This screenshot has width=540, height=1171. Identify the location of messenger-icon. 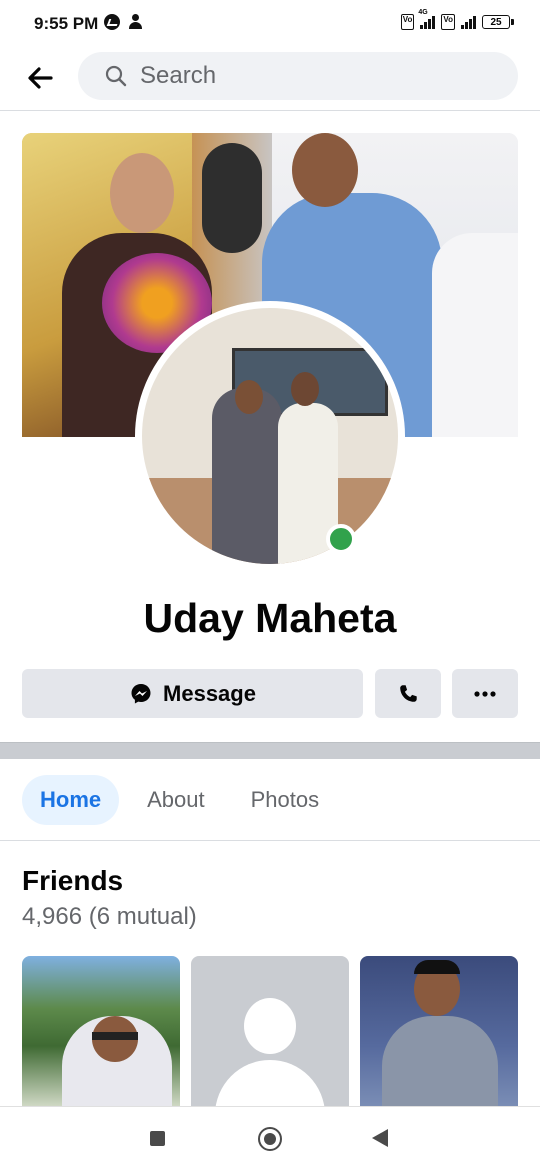
(141, 693).